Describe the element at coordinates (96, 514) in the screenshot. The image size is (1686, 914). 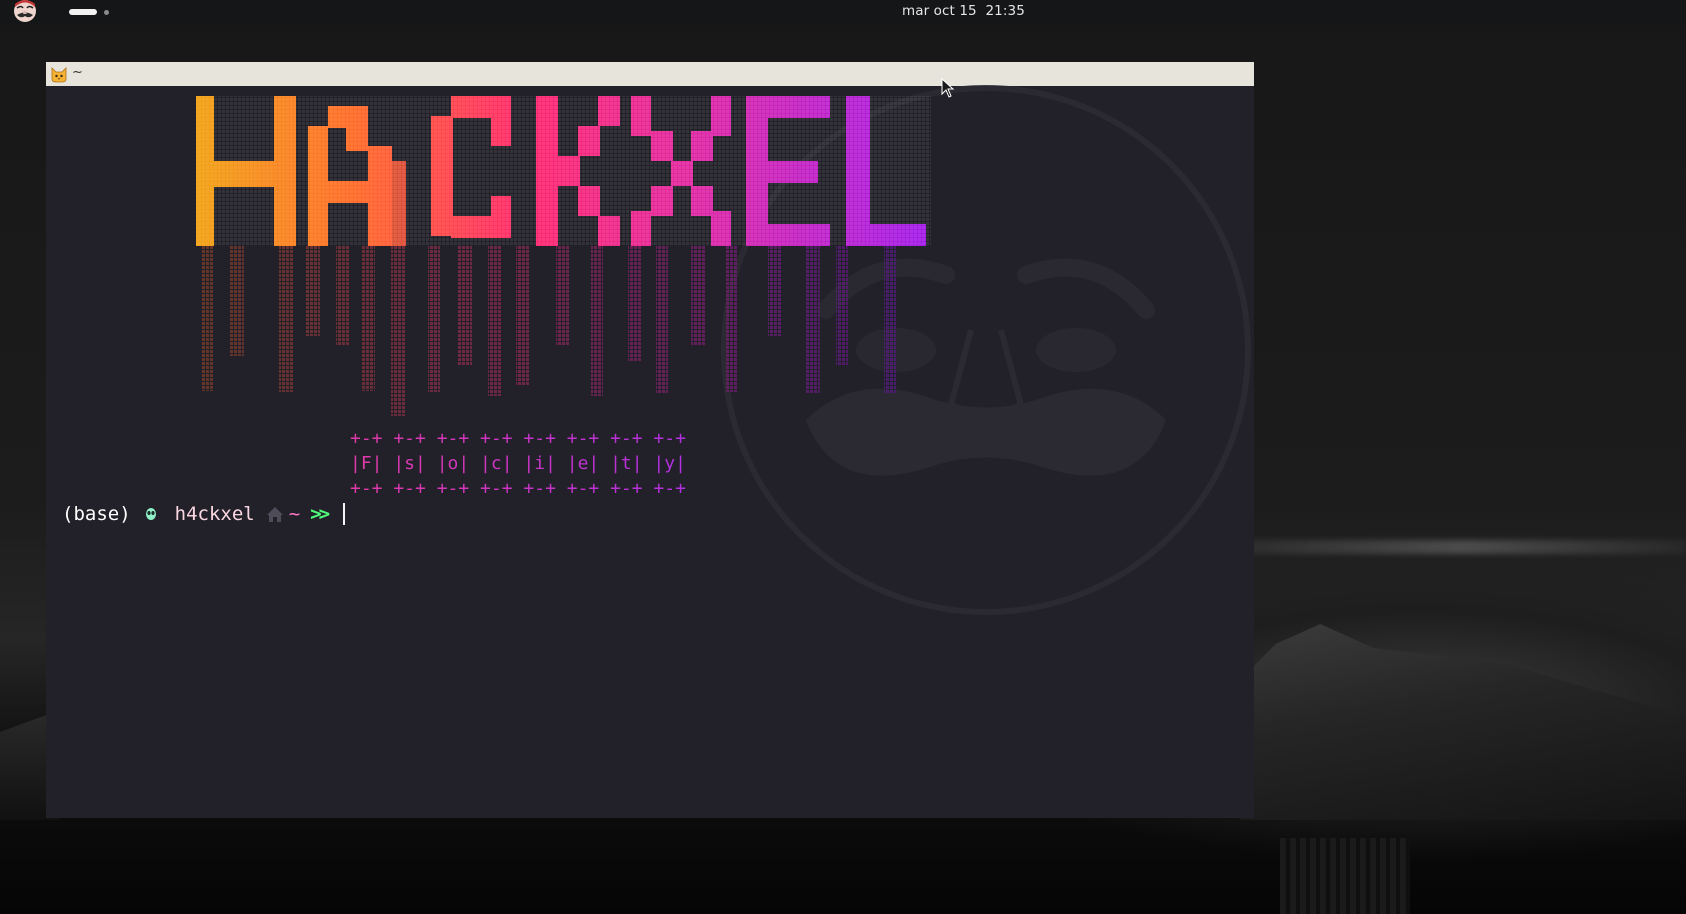
I see `conda-env-label: (base)` at that location.